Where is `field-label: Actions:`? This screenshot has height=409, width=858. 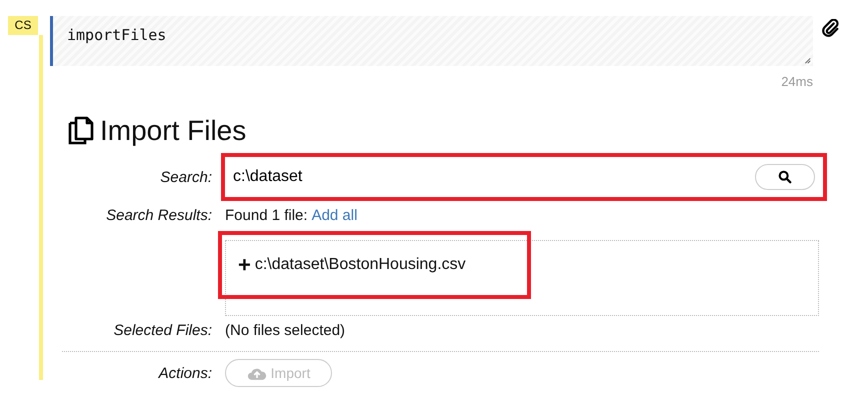 field-label: Actions: is located at coordinates (184, 374).